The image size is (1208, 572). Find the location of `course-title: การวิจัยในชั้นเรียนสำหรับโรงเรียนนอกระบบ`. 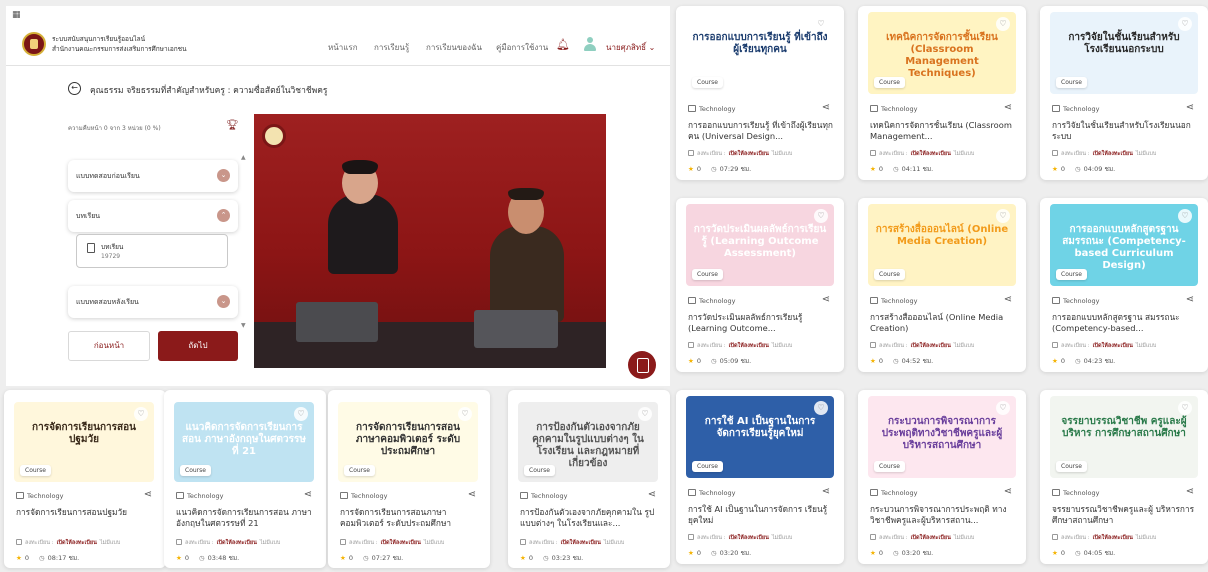

course-title: การวิจัยในชั้นเรียนสำหรับโรงเรียนนอกระบบ is located at coordinates (1126, 131).